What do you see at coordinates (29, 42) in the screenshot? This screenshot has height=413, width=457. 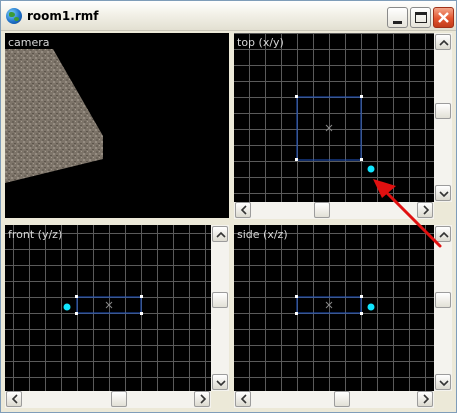 I see `viewport-label-camera: camera` at bounding box center [29, 42].